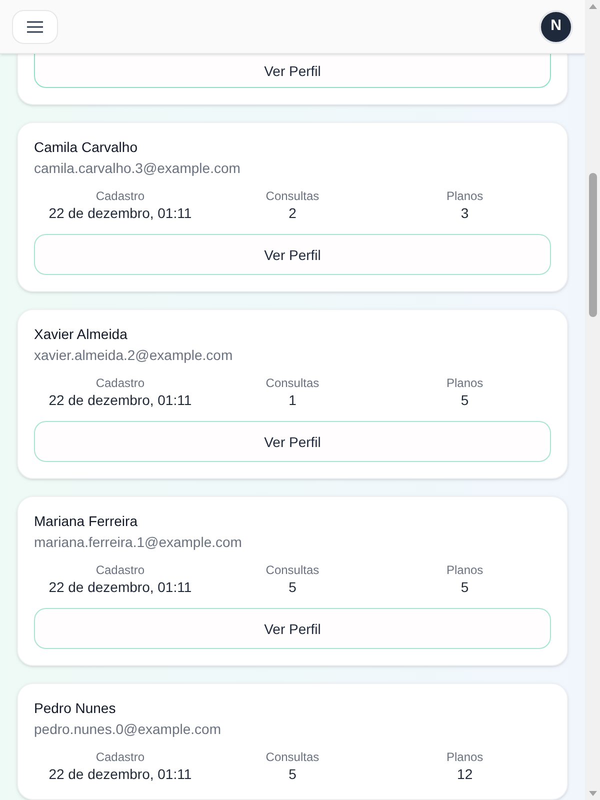 The height and width of the screenshot is (800, 600). I want to click on user-name: Mariana Ferreira, so click(86, 521).